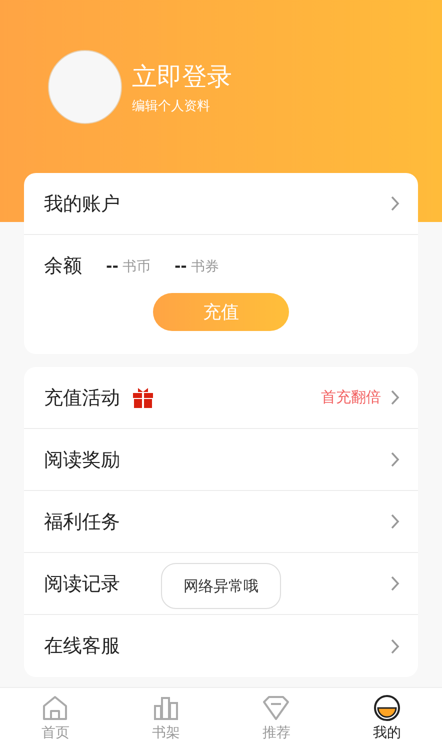  I want to click on account-title: 我的账户, so click(82, 203).